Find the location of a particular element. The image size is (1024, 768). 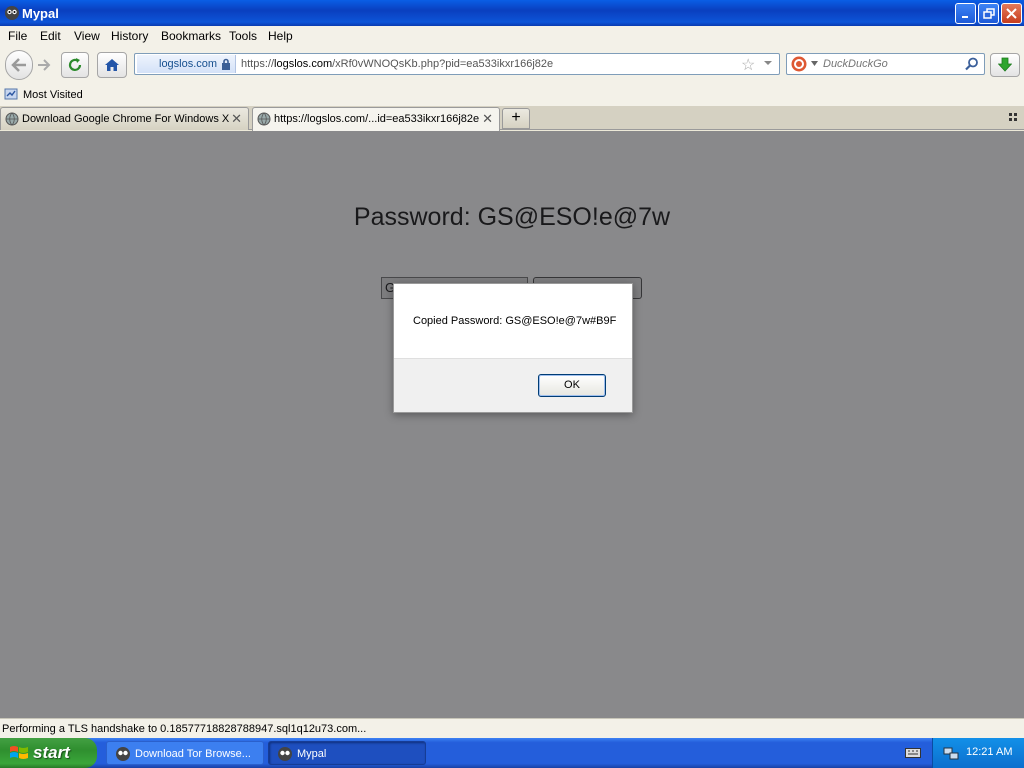

minimize-button is located at coordinates (965, 13).